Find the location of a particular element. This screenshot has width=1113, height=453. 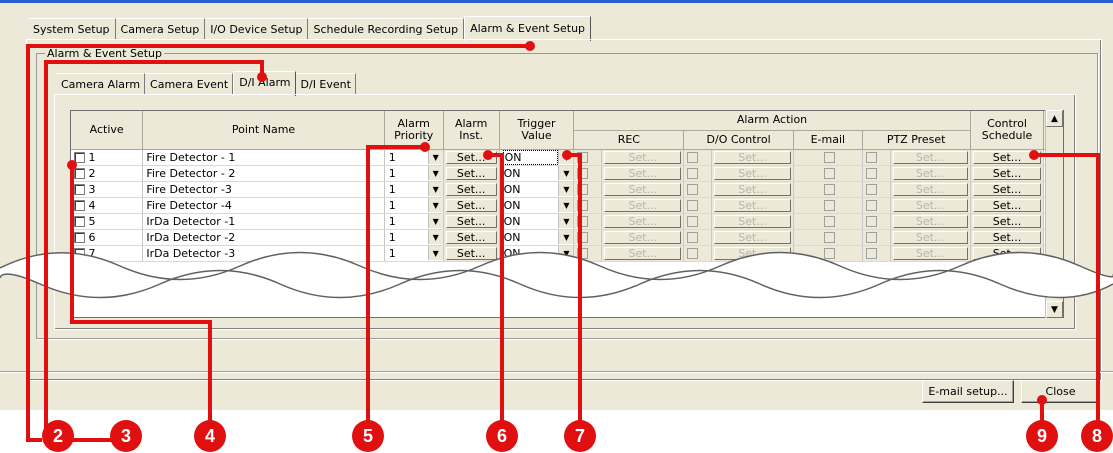

tab-system-setup: System Setup is located at coordinates (72, 29).